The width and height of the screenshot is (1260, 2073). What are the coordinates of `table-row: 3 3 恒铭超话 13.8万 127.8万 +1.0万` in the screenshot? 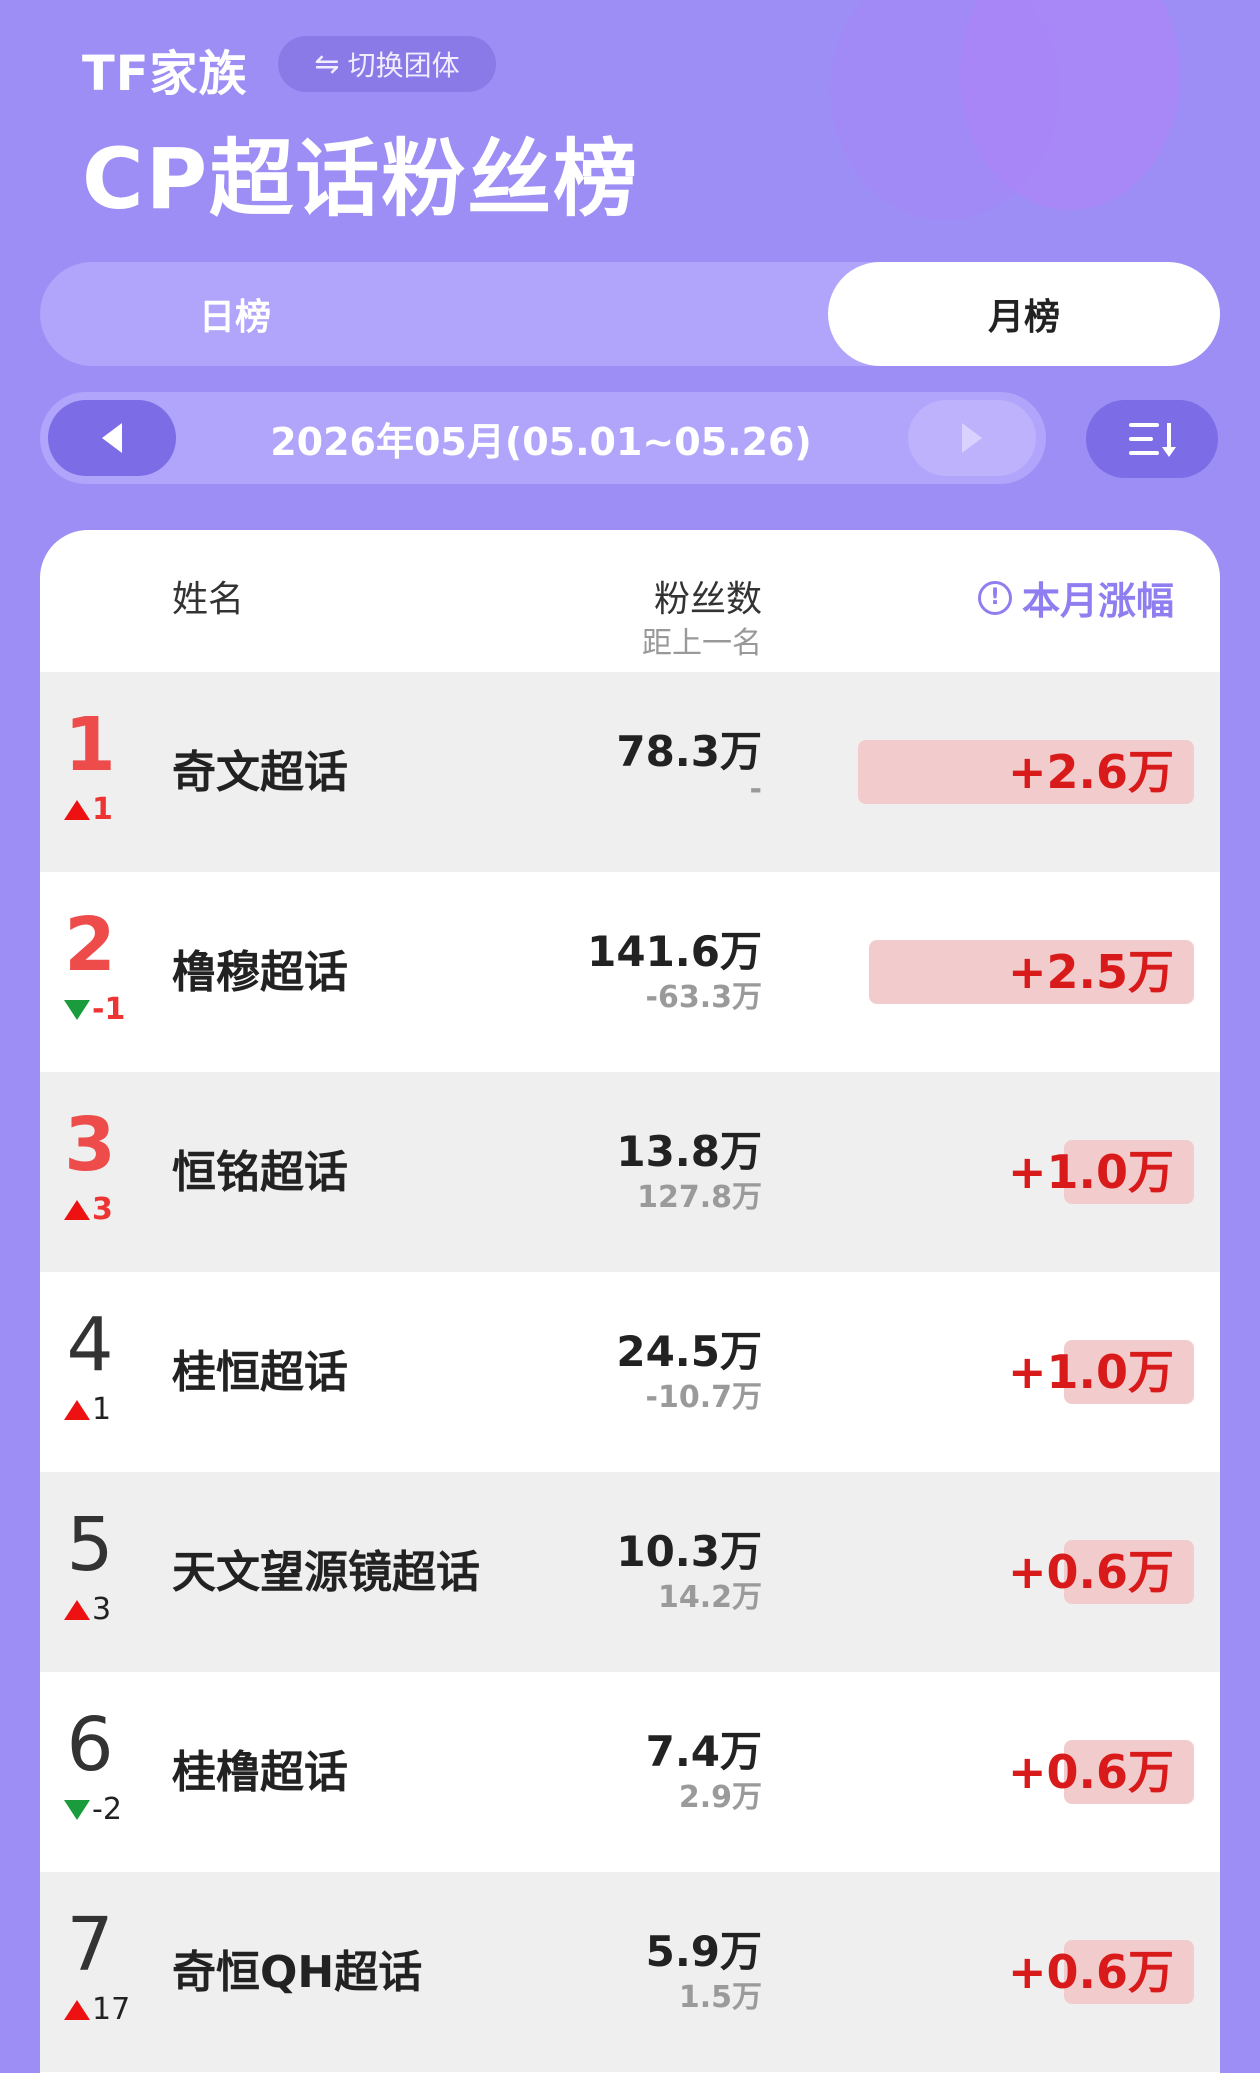 It's located at (630, 1172).